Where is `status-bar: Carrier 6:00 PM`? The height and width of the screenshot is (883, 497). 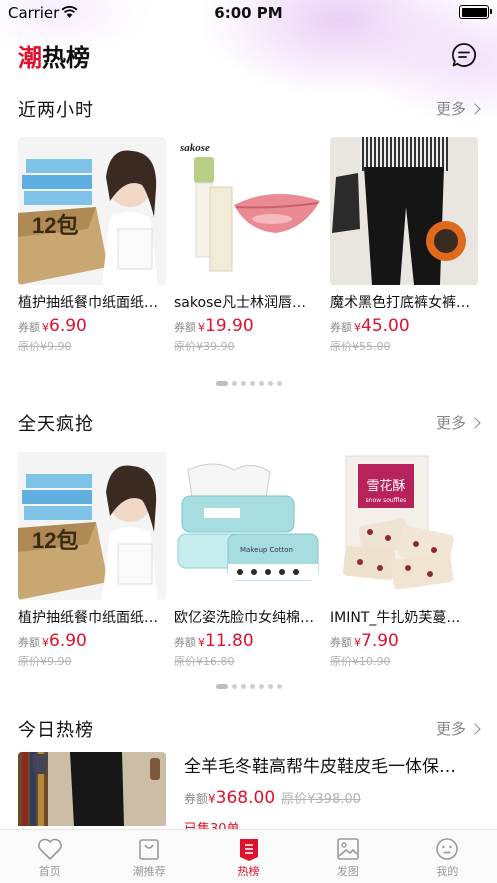
status-bar: Carrier 6:00 PM is located at coordinates (248, 13).